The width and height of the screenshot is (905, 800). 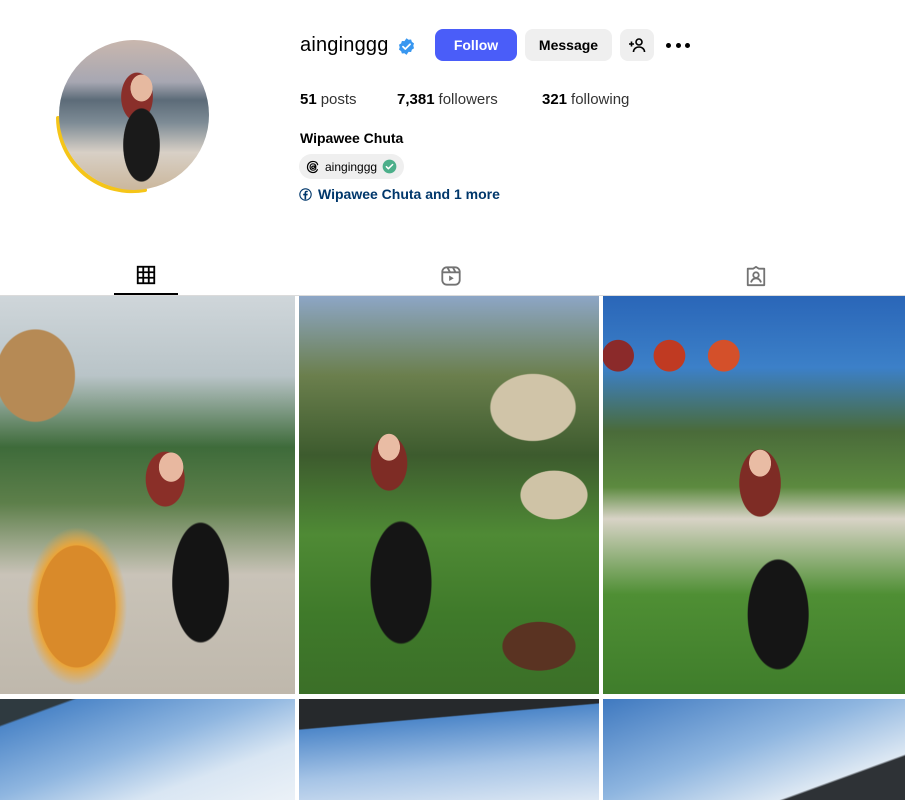 I want to click on facebook-icon, so click(x=305, y=194).